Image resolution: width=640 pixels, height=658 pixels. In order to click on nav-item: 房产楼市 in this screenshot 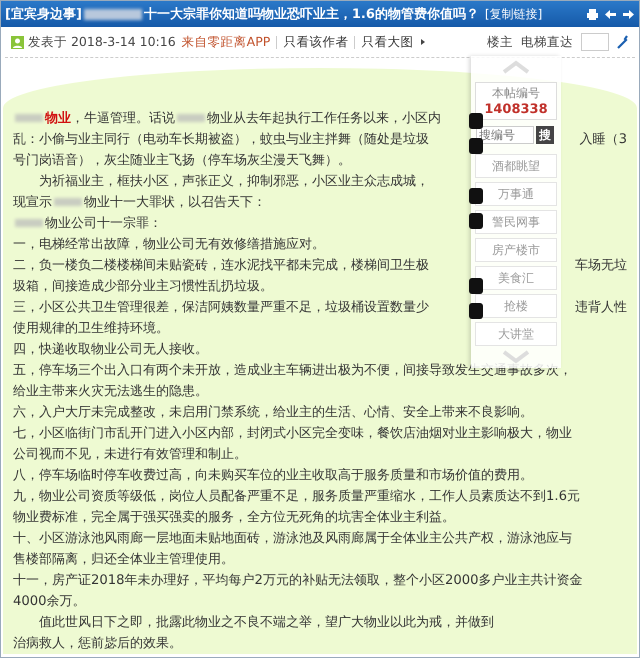, I will do `click(516, 250)`.